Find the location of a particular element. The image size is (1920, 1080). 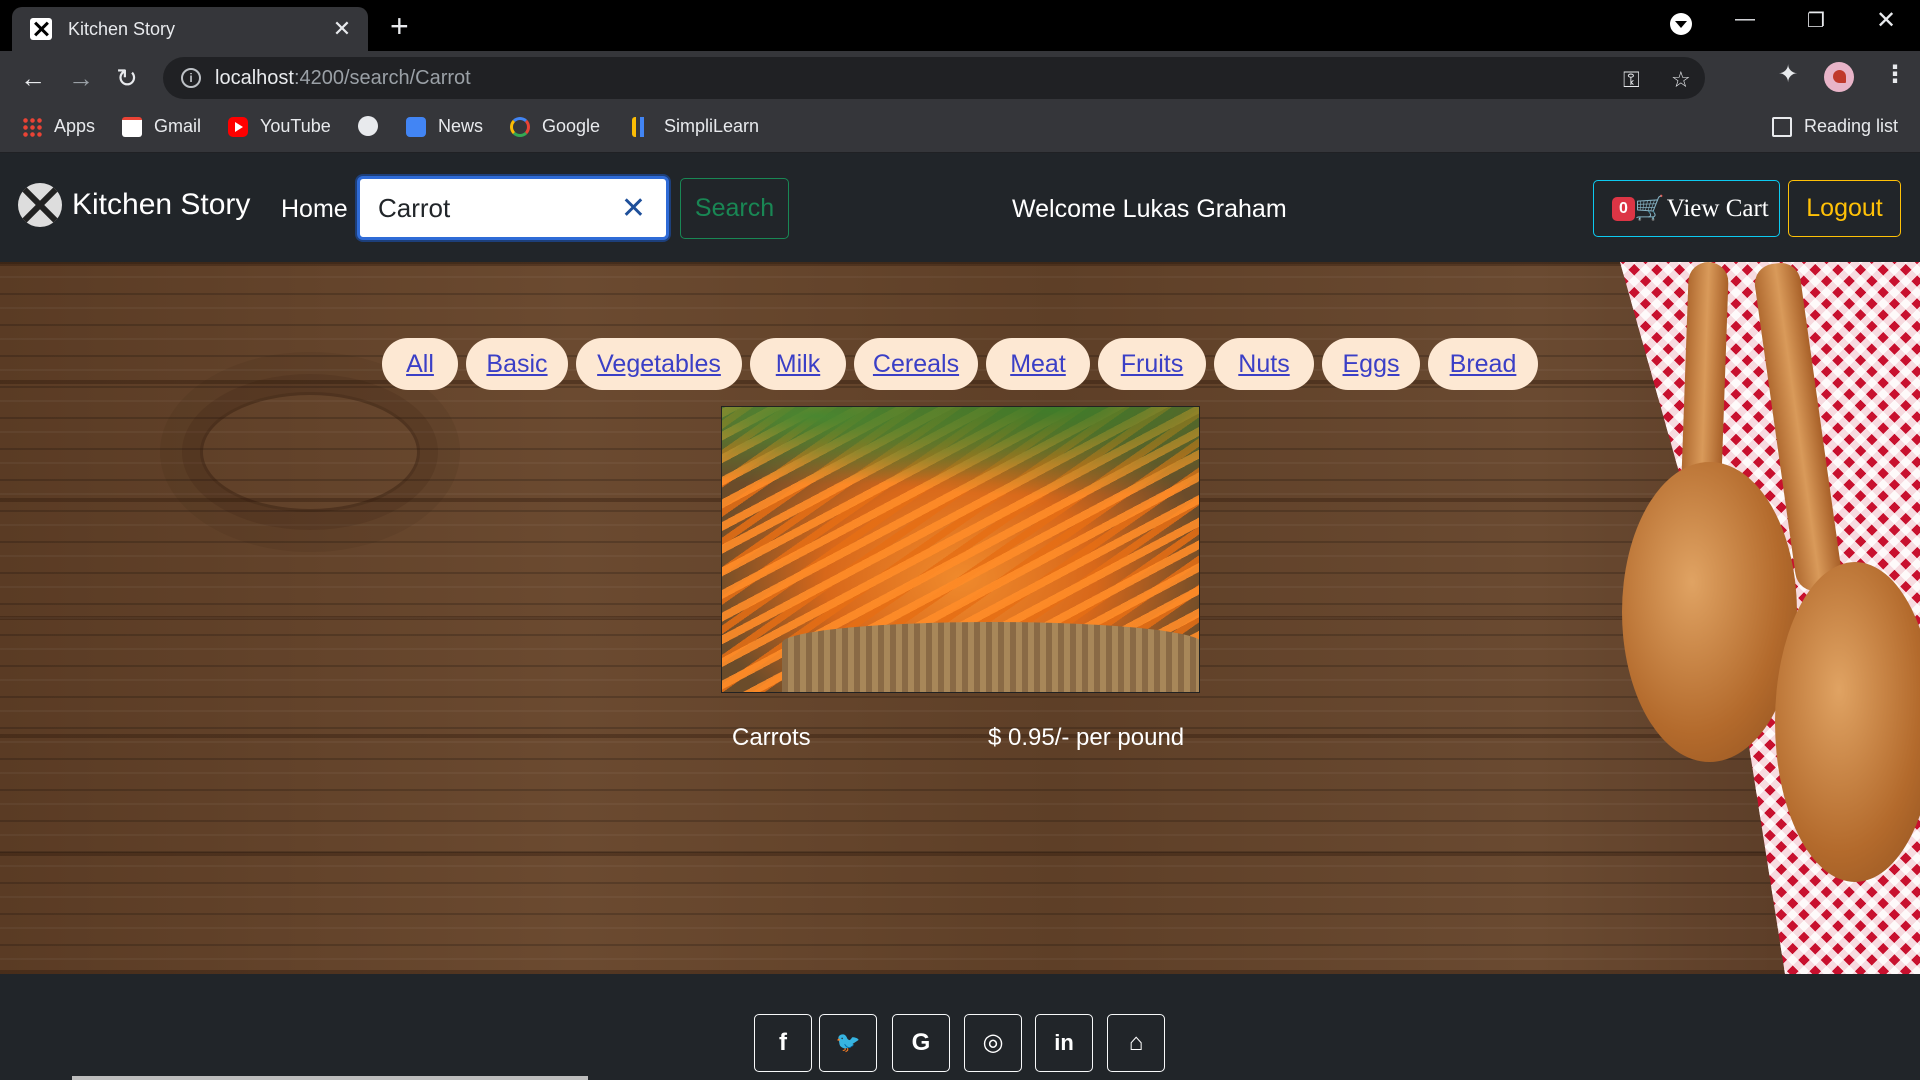

news-icon is located at coordinates (416, 126).